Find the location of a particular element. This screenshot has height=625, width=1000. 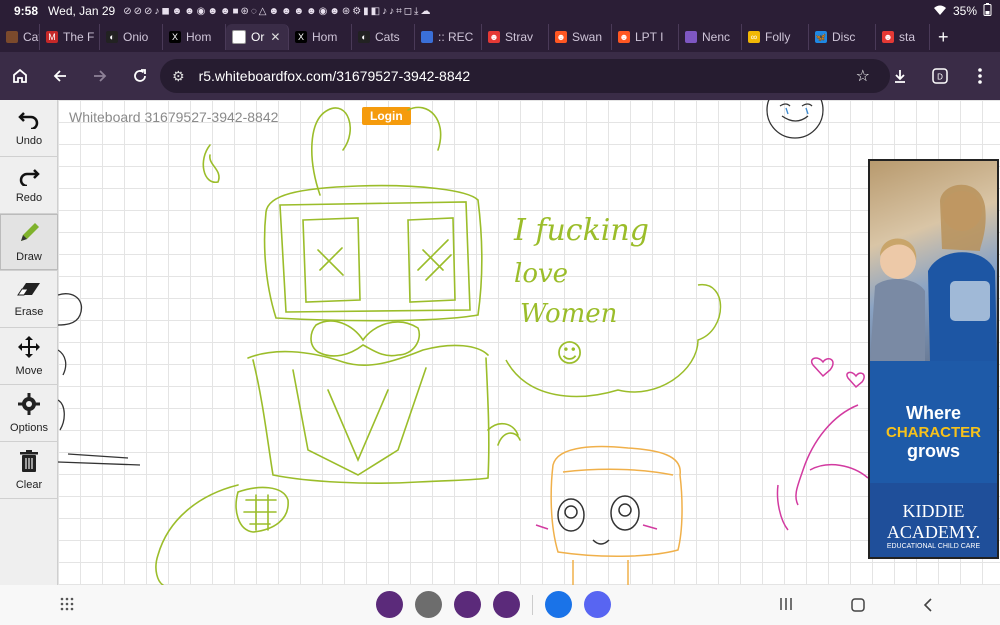

tool-move-button: Move is located at coordinates (29, 356).